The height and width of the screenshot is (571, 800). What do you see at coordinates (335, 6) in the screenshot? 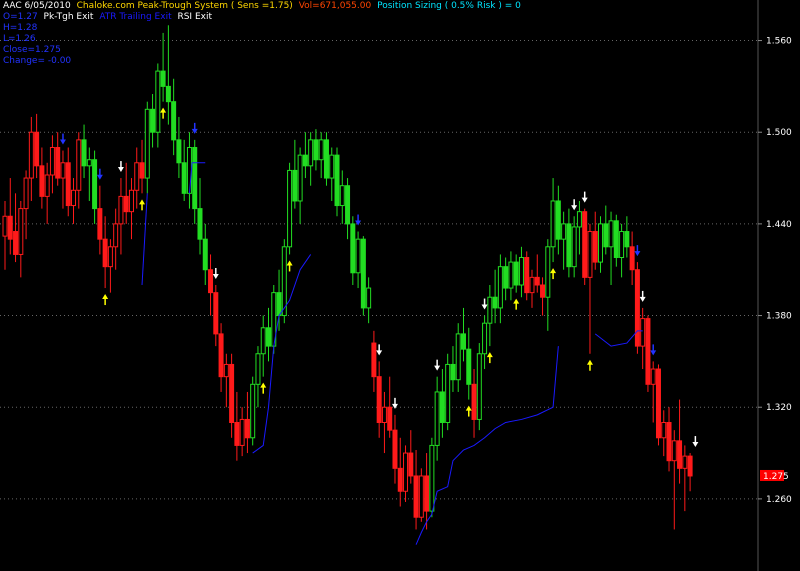
I see `volume-label: Vol=671,055.00` at bounding box center [335, 6].